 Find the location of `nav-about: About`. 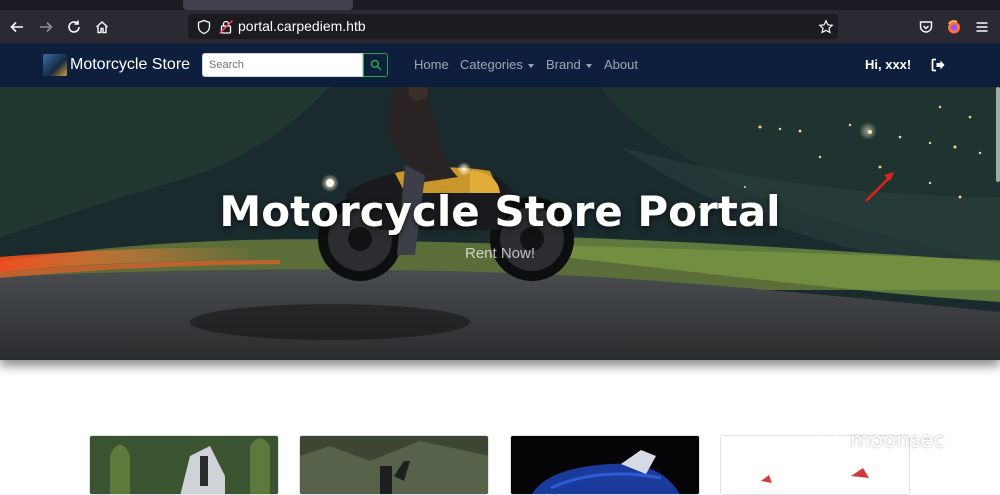

nav-about: About is located at coordinates (621, 64).